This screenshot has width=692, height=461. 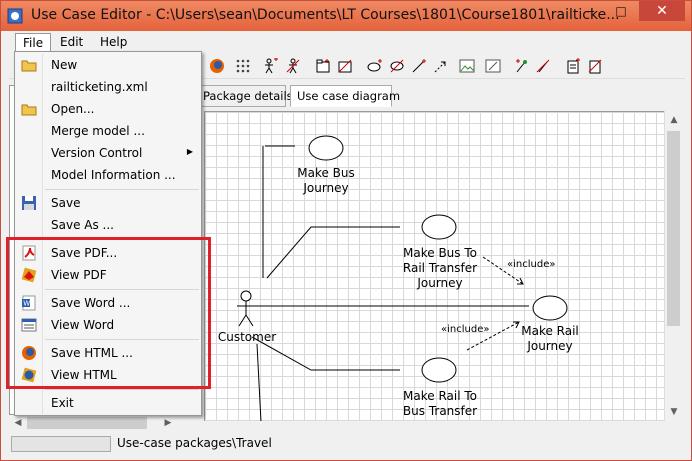 I want to click on status-bar: Use-case packages\Travel, so click(x=347, y=444).